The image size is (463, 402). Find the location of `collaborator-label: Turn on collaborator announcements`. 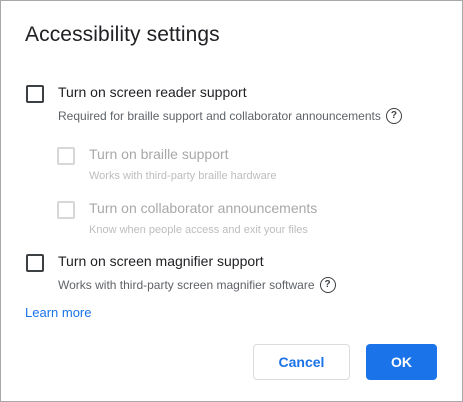

collaborator-label: Turn on collaborator announcements is located at coordinates (203, 208).